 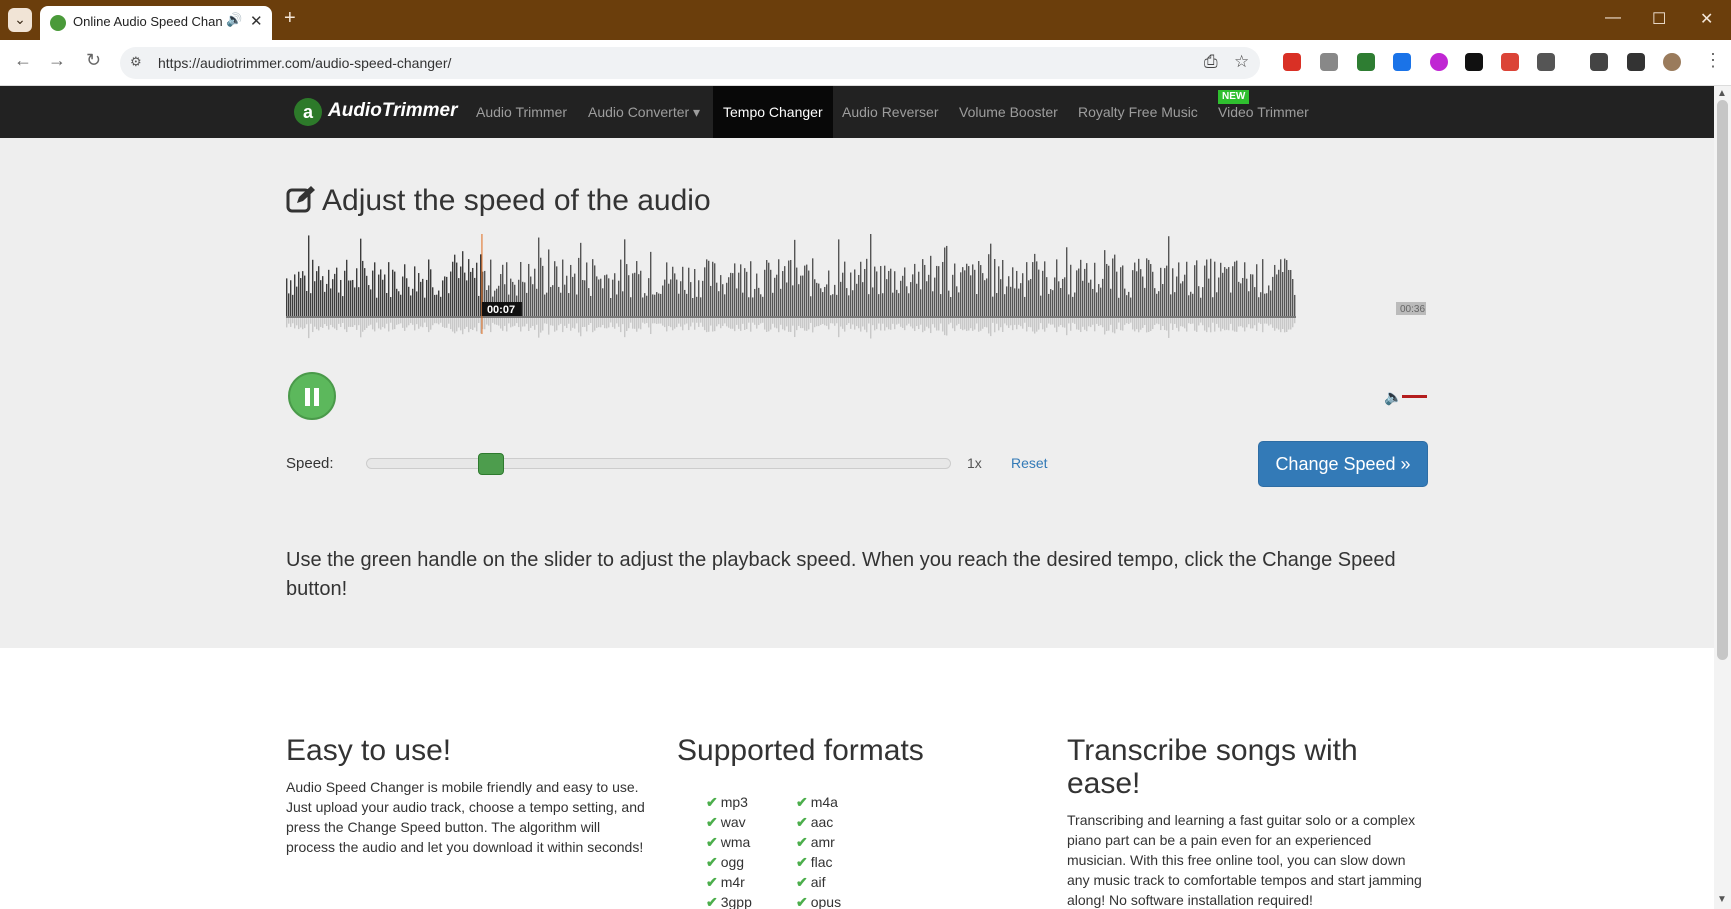 What do you see at coordinates (312, 396) in the screenshot?
I see `pause-button` at bounding box center [312, 396].